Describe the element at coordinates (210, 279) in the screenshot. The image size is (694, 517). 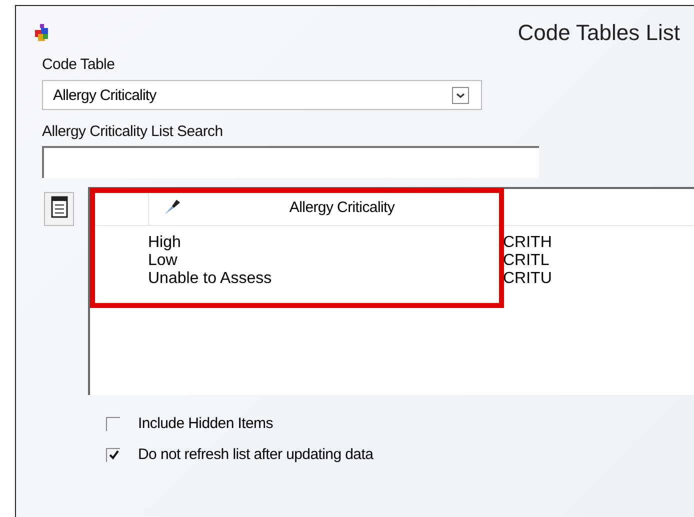
I see `table-cell-text: Unable to Assess` at that location.